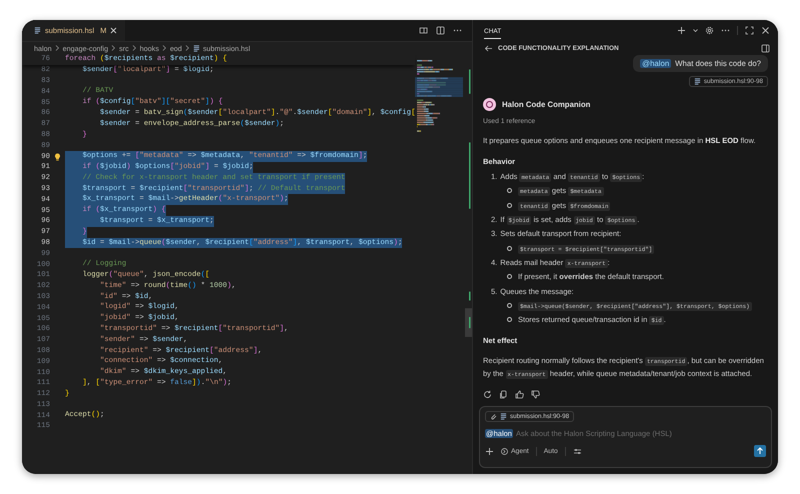 This screenshot has height=494, width=800. What do you see at coordinates (57, 156) in the screenshot?
I see `lightbulb-icon` at bounding box center [57, 156].